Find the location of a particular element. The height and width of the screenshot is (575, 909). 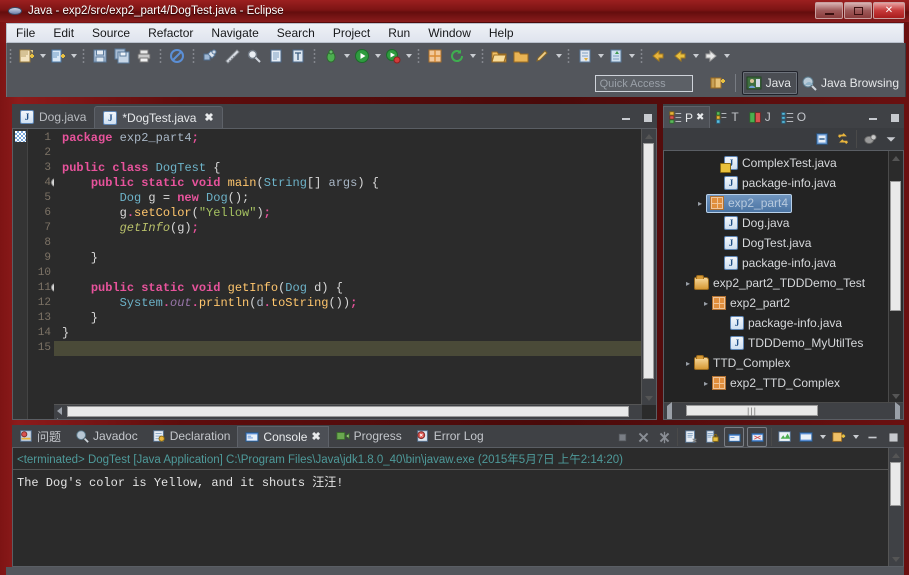

editor-tab-dogtest-java: J *DogTest.java ✖ is located at coordinates (158, 117).